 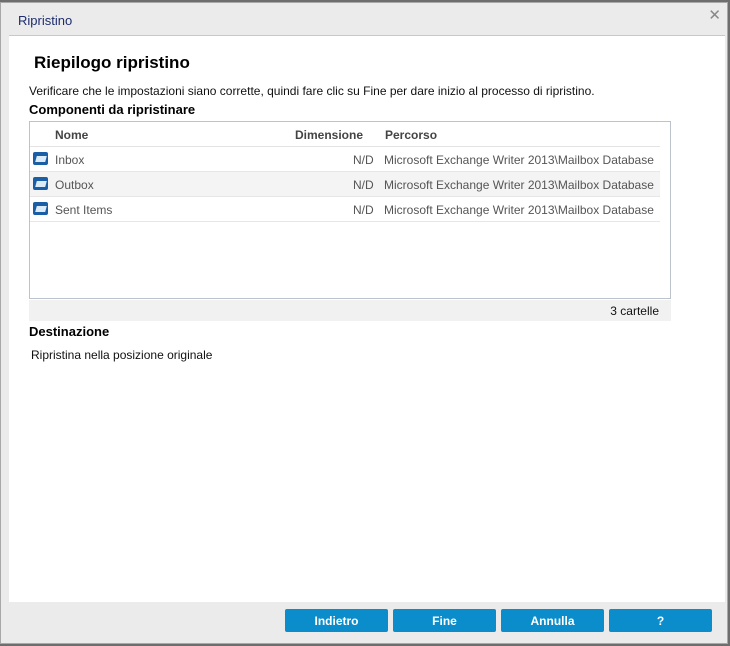 What do you see at coordinates (112, 62) in the screenshot?
I see `page-title: Riepilogo ripristino` at bounding box center [112, 62].